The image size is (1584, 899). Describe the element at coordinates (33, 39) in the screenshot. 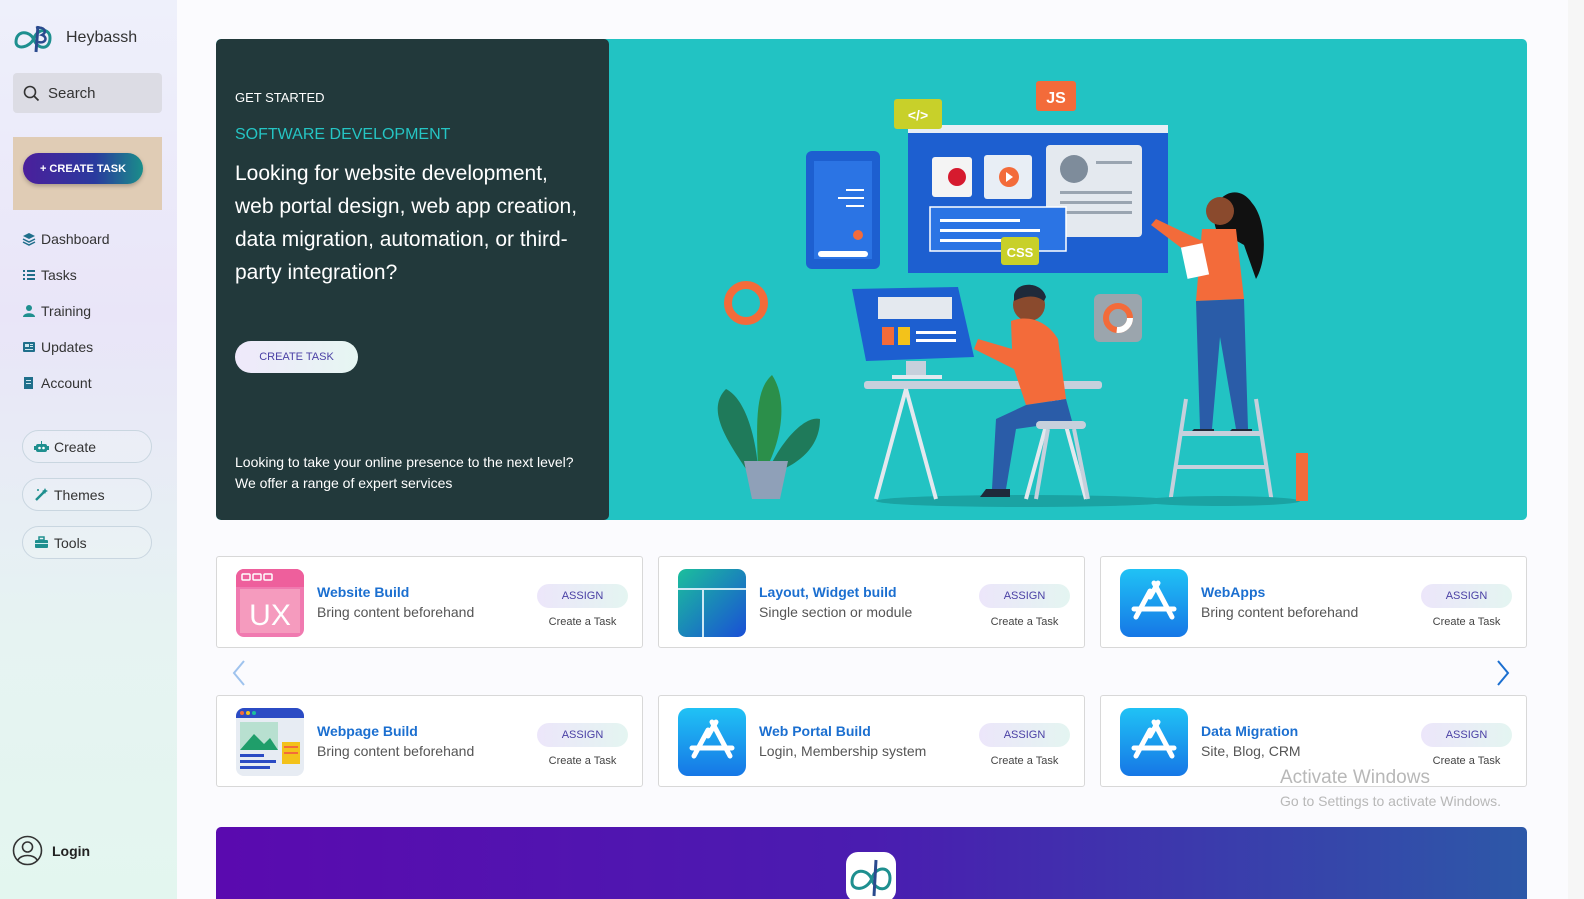

I see `brand-logo-icon` at that location.